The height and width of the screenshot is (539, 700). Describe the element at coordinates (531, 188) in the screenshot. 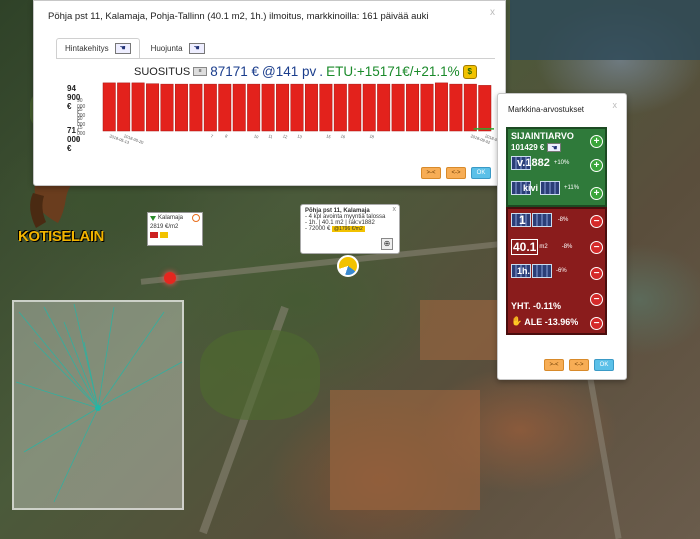

I see `material: kivi` at that location.